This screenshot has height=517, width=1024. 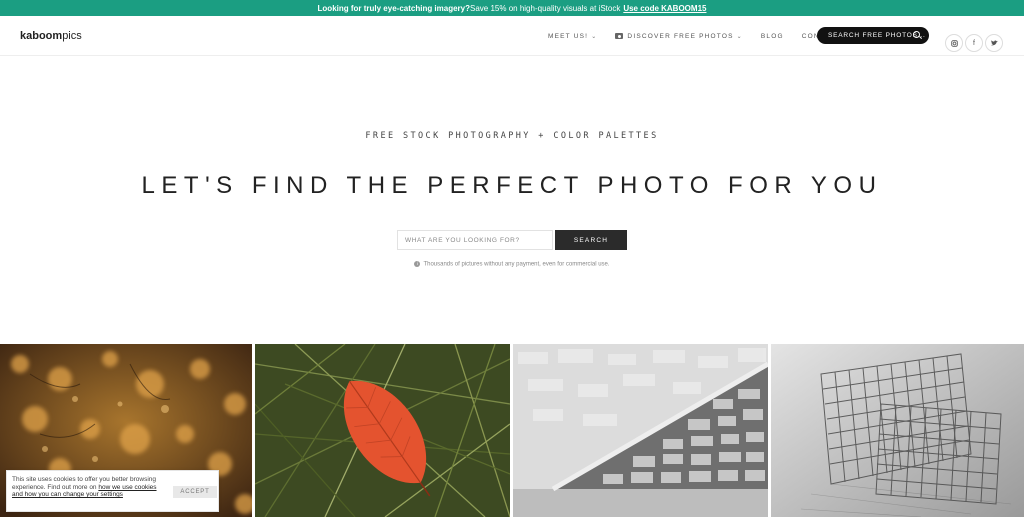 What do you see at coordinates (475, 240) in the screenshot?
I see `hero-search-input: WHAT ARE YOU LOOKING FOR?` at bounding box center [475, 240].